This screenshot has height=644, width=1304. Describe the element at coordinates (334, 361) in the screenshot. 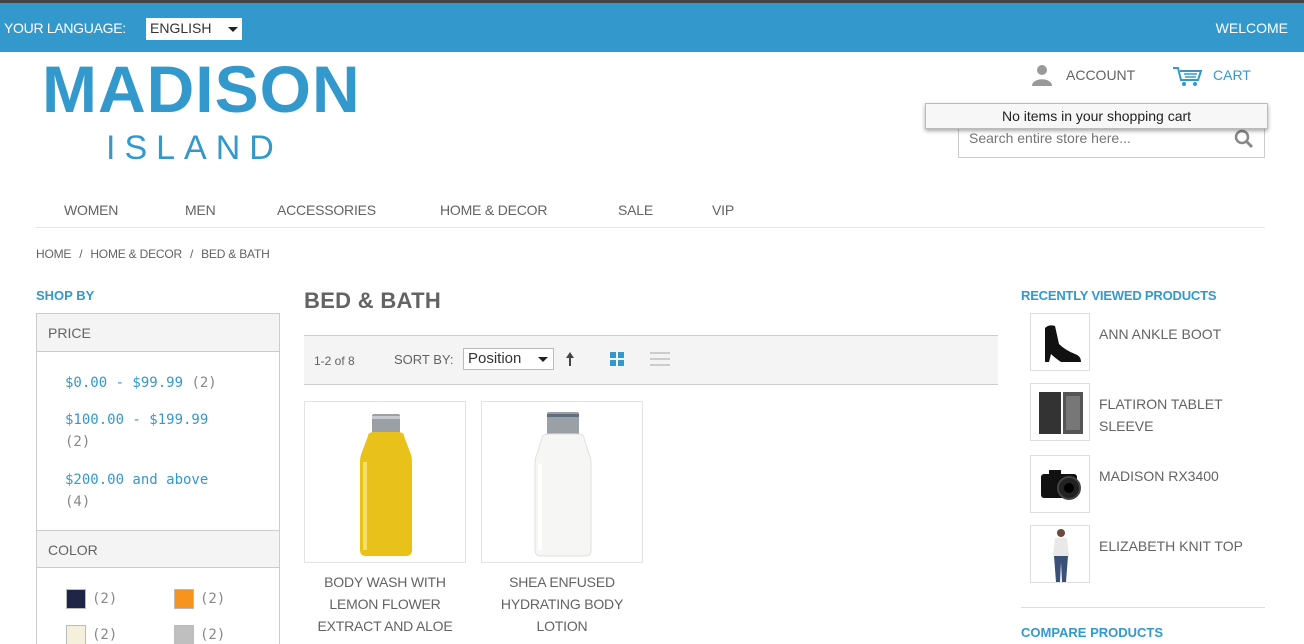

I see `item-count: 1-2 of 8` at that location.